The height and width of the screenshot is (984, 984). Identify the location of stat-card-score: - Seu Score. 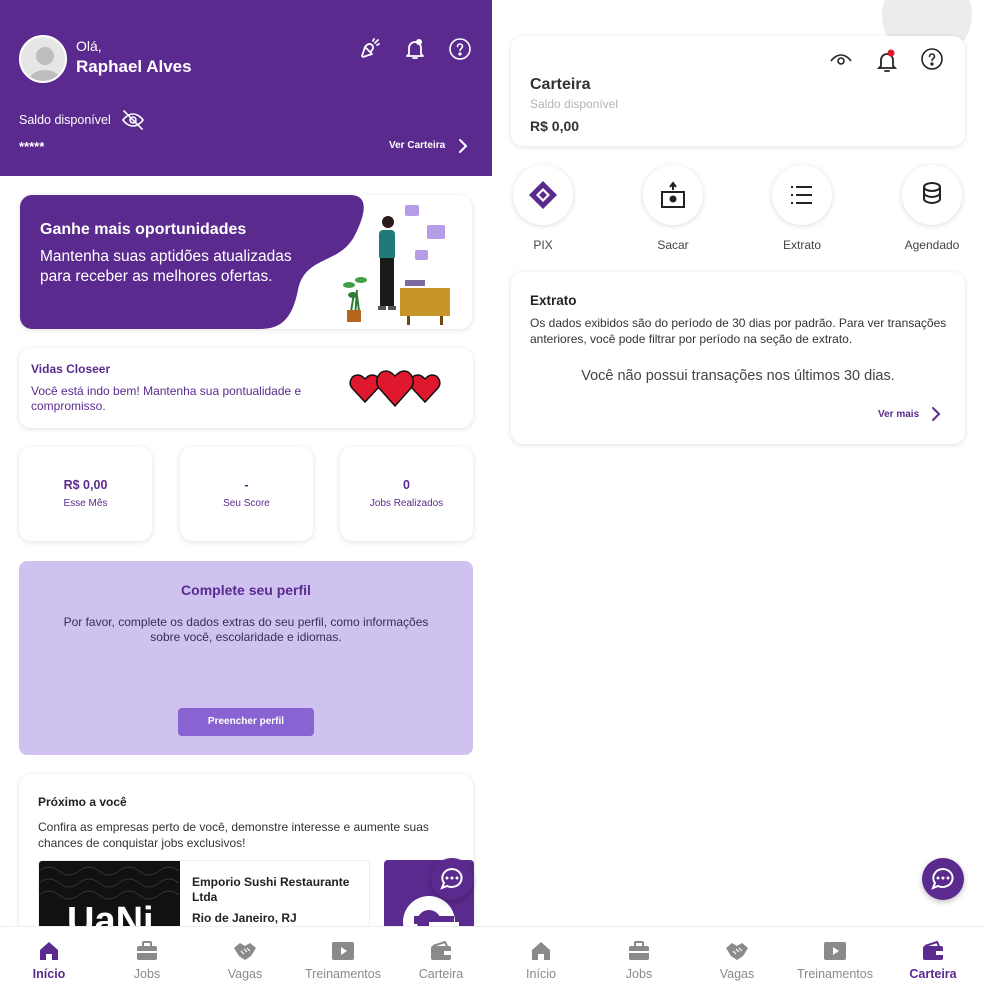
(246, 494).